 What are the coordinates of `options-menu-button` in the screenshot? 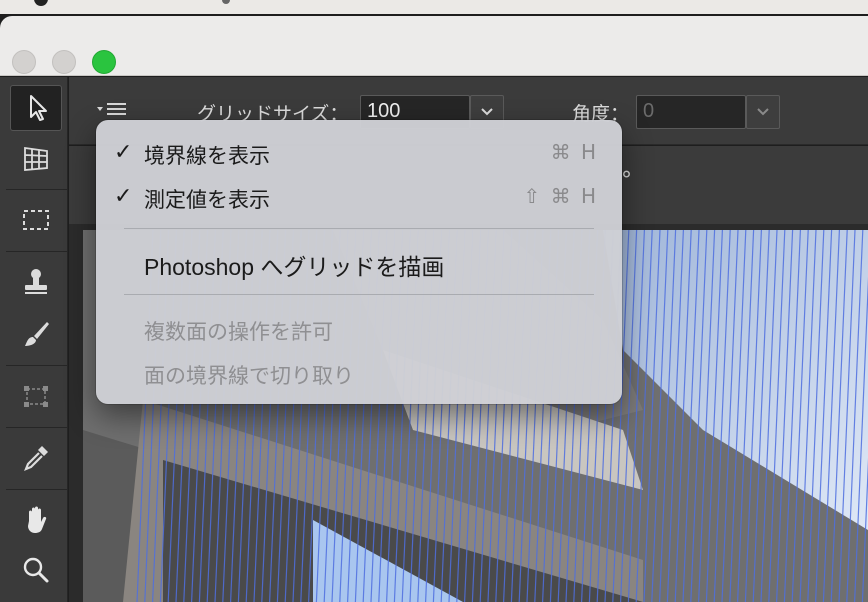 It's located at (112, 110).